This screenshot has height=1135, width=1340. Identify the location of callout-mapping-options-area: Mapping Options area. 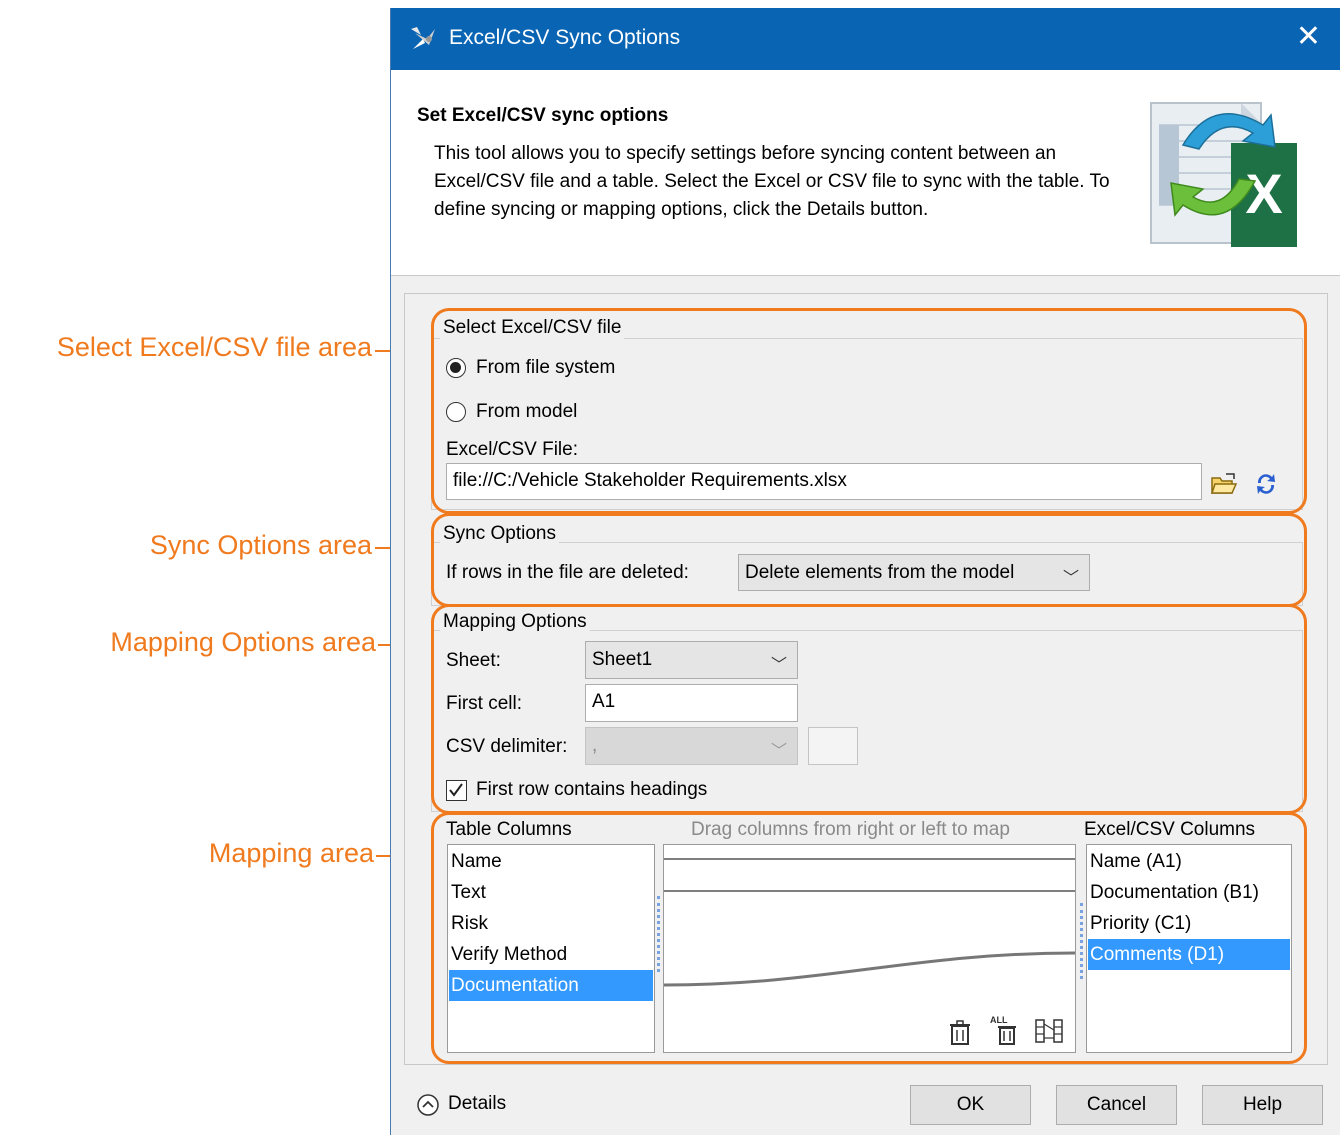
(243, 642).